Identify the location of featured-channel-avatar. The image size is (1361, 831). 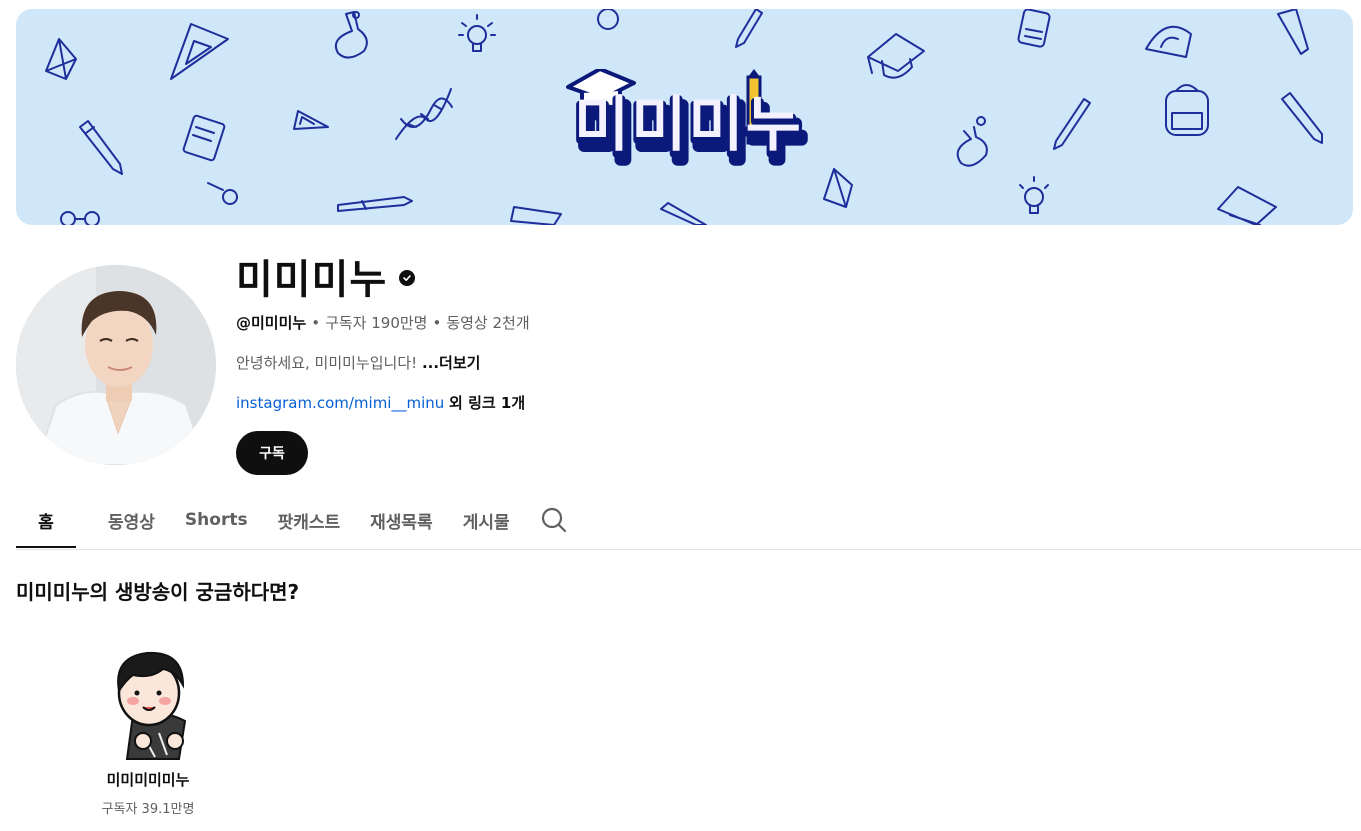
(148, 703).